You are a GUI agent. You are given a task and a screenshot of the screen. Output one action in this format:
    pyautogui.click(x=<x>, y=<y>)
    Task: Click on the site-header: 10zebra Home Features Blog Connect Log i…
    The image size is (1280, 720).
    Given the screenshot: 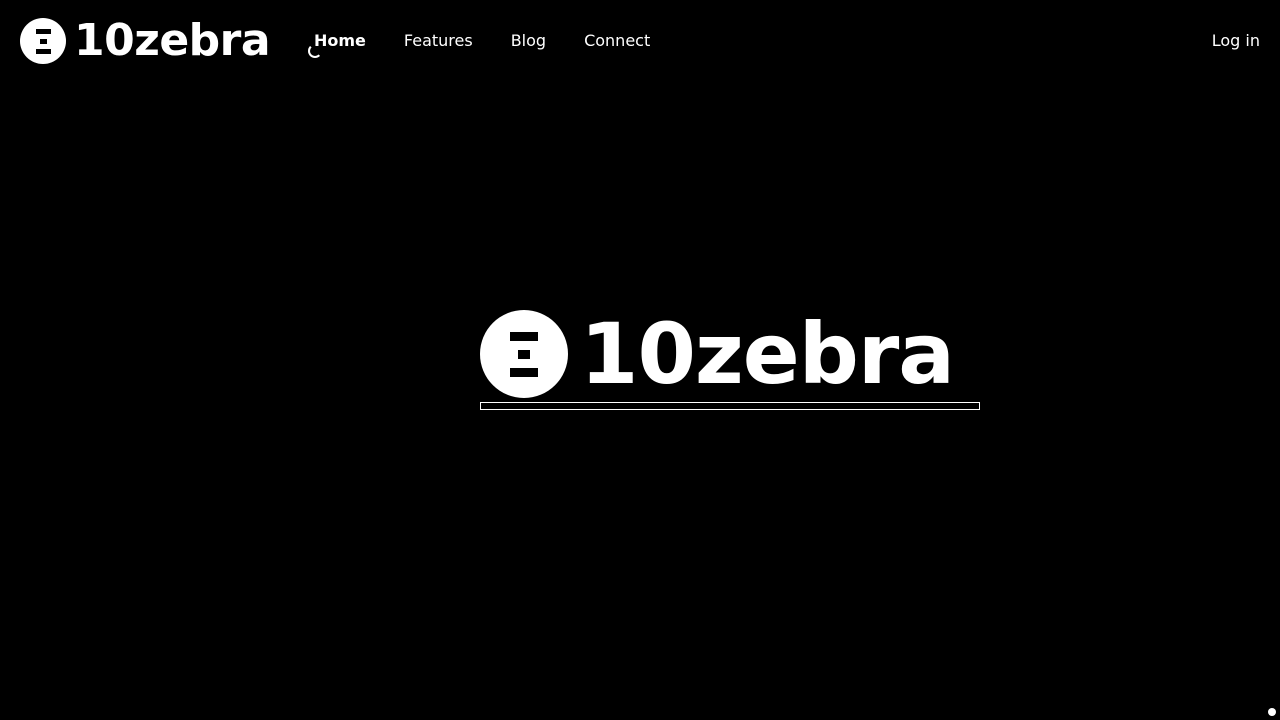 What is the action you would take?
    pyautogui.click(x=640, y=42)
    